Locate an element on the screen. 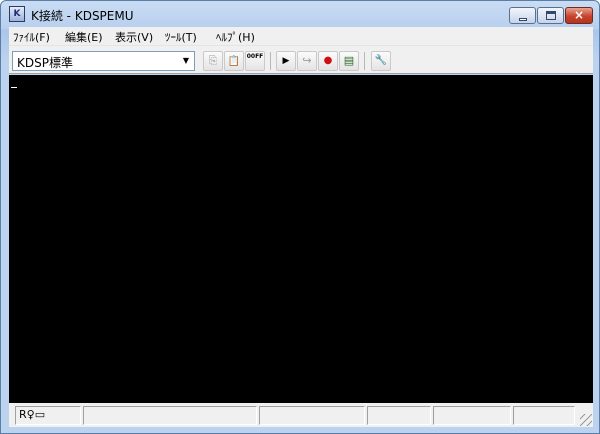 This screenshot has height=434, width=600. maximize-button is located at coordinates (550, 15).